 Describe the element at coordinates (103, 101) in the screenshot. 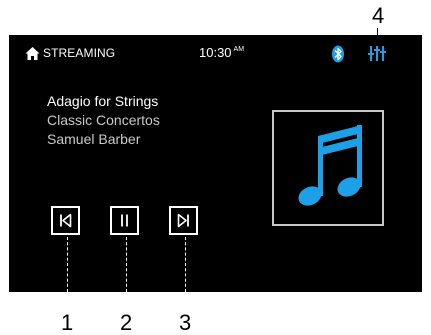

I see `track-title: Adagio for Strings` at that location.